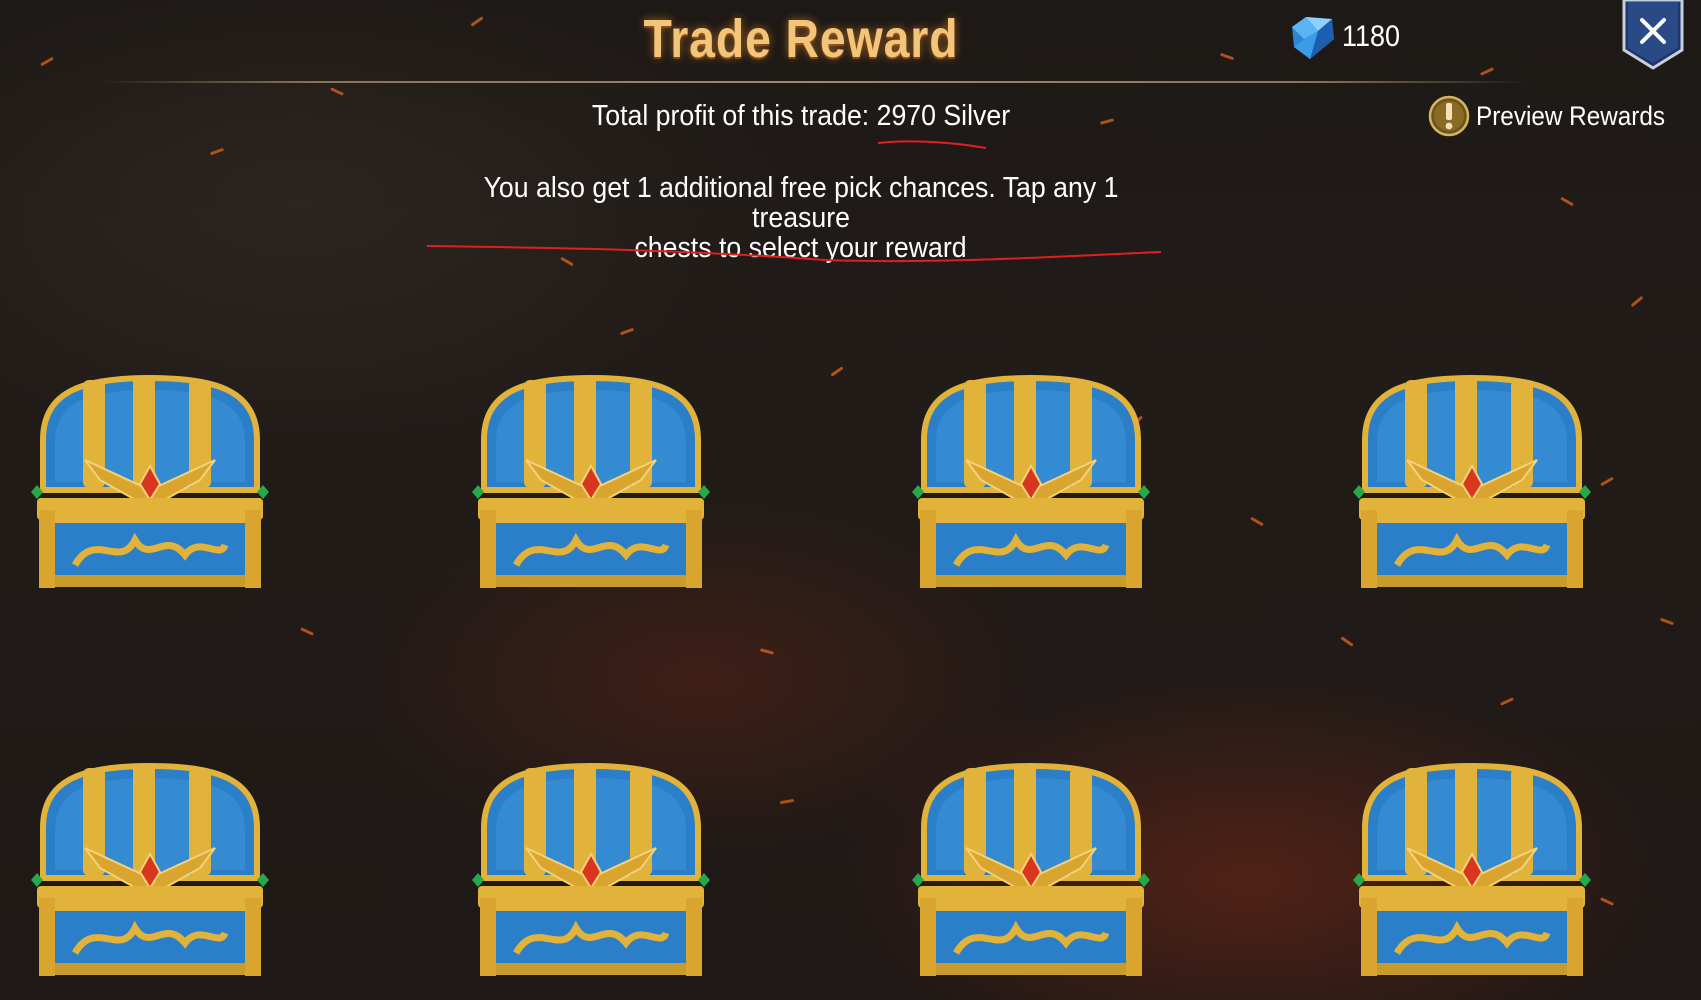 This screenshot has width=1701, height=1000. I want to click on diamond-gem-icon, so click(1313, 38).